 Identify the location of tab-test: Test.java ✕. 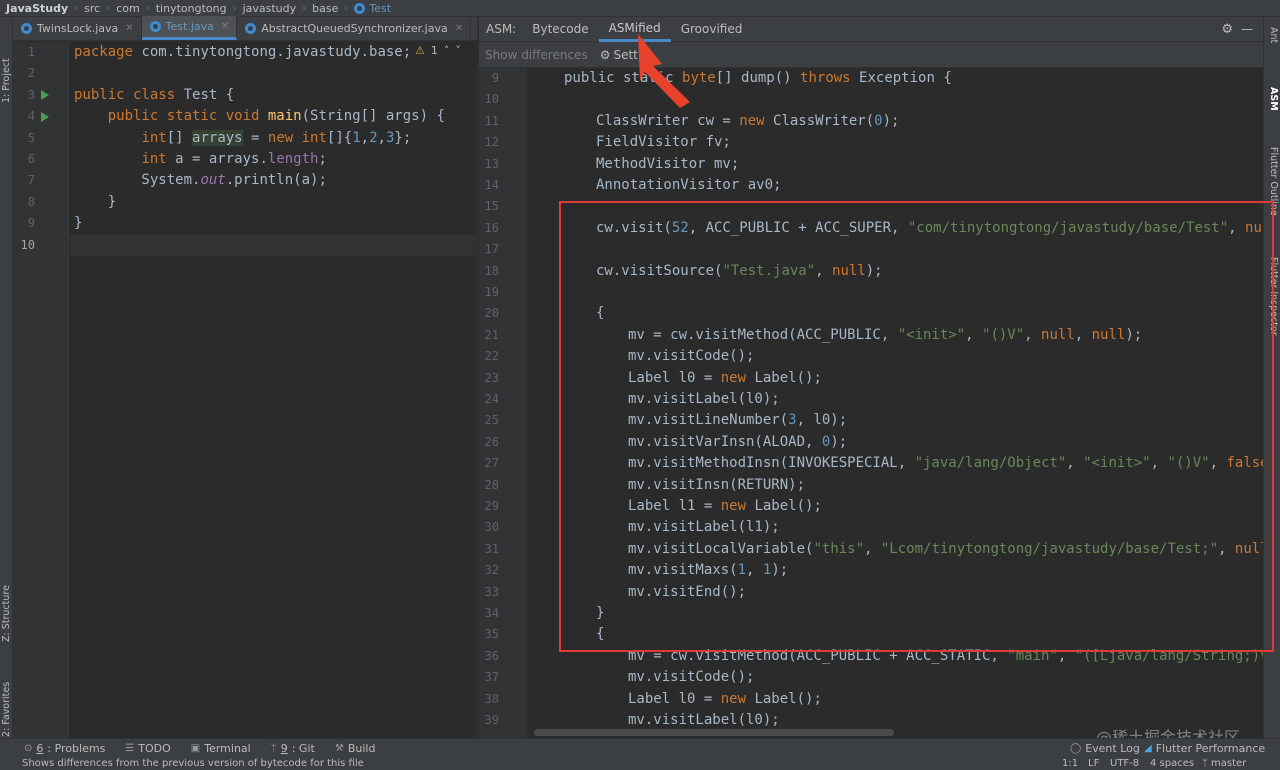
(189, 28).